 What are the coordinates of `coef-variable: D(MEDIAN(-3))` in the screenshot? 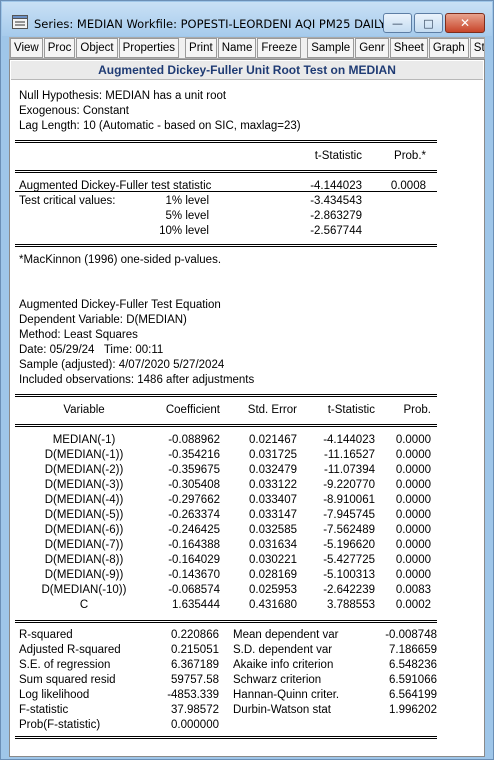 It's located at (84, 485).